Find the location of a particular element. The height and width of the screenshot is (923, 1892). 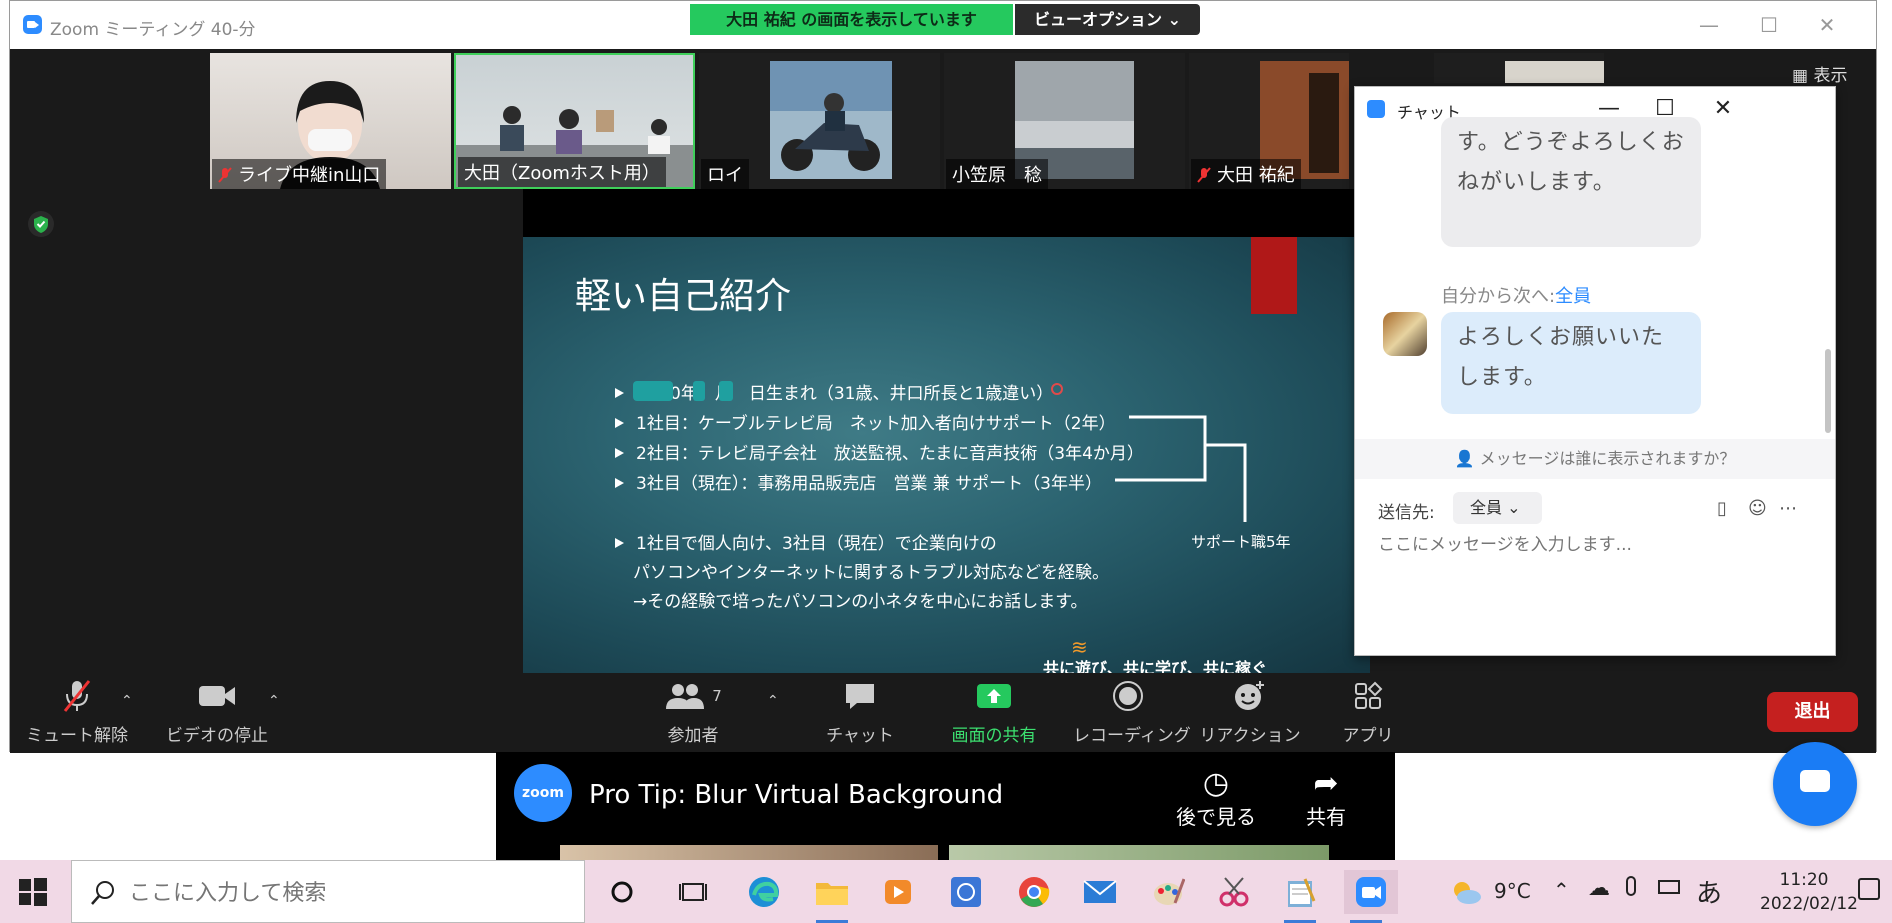

message-visibility-link: 👤 メッセージは誰に表示されますか？ is located at coordinates (1595, 459).